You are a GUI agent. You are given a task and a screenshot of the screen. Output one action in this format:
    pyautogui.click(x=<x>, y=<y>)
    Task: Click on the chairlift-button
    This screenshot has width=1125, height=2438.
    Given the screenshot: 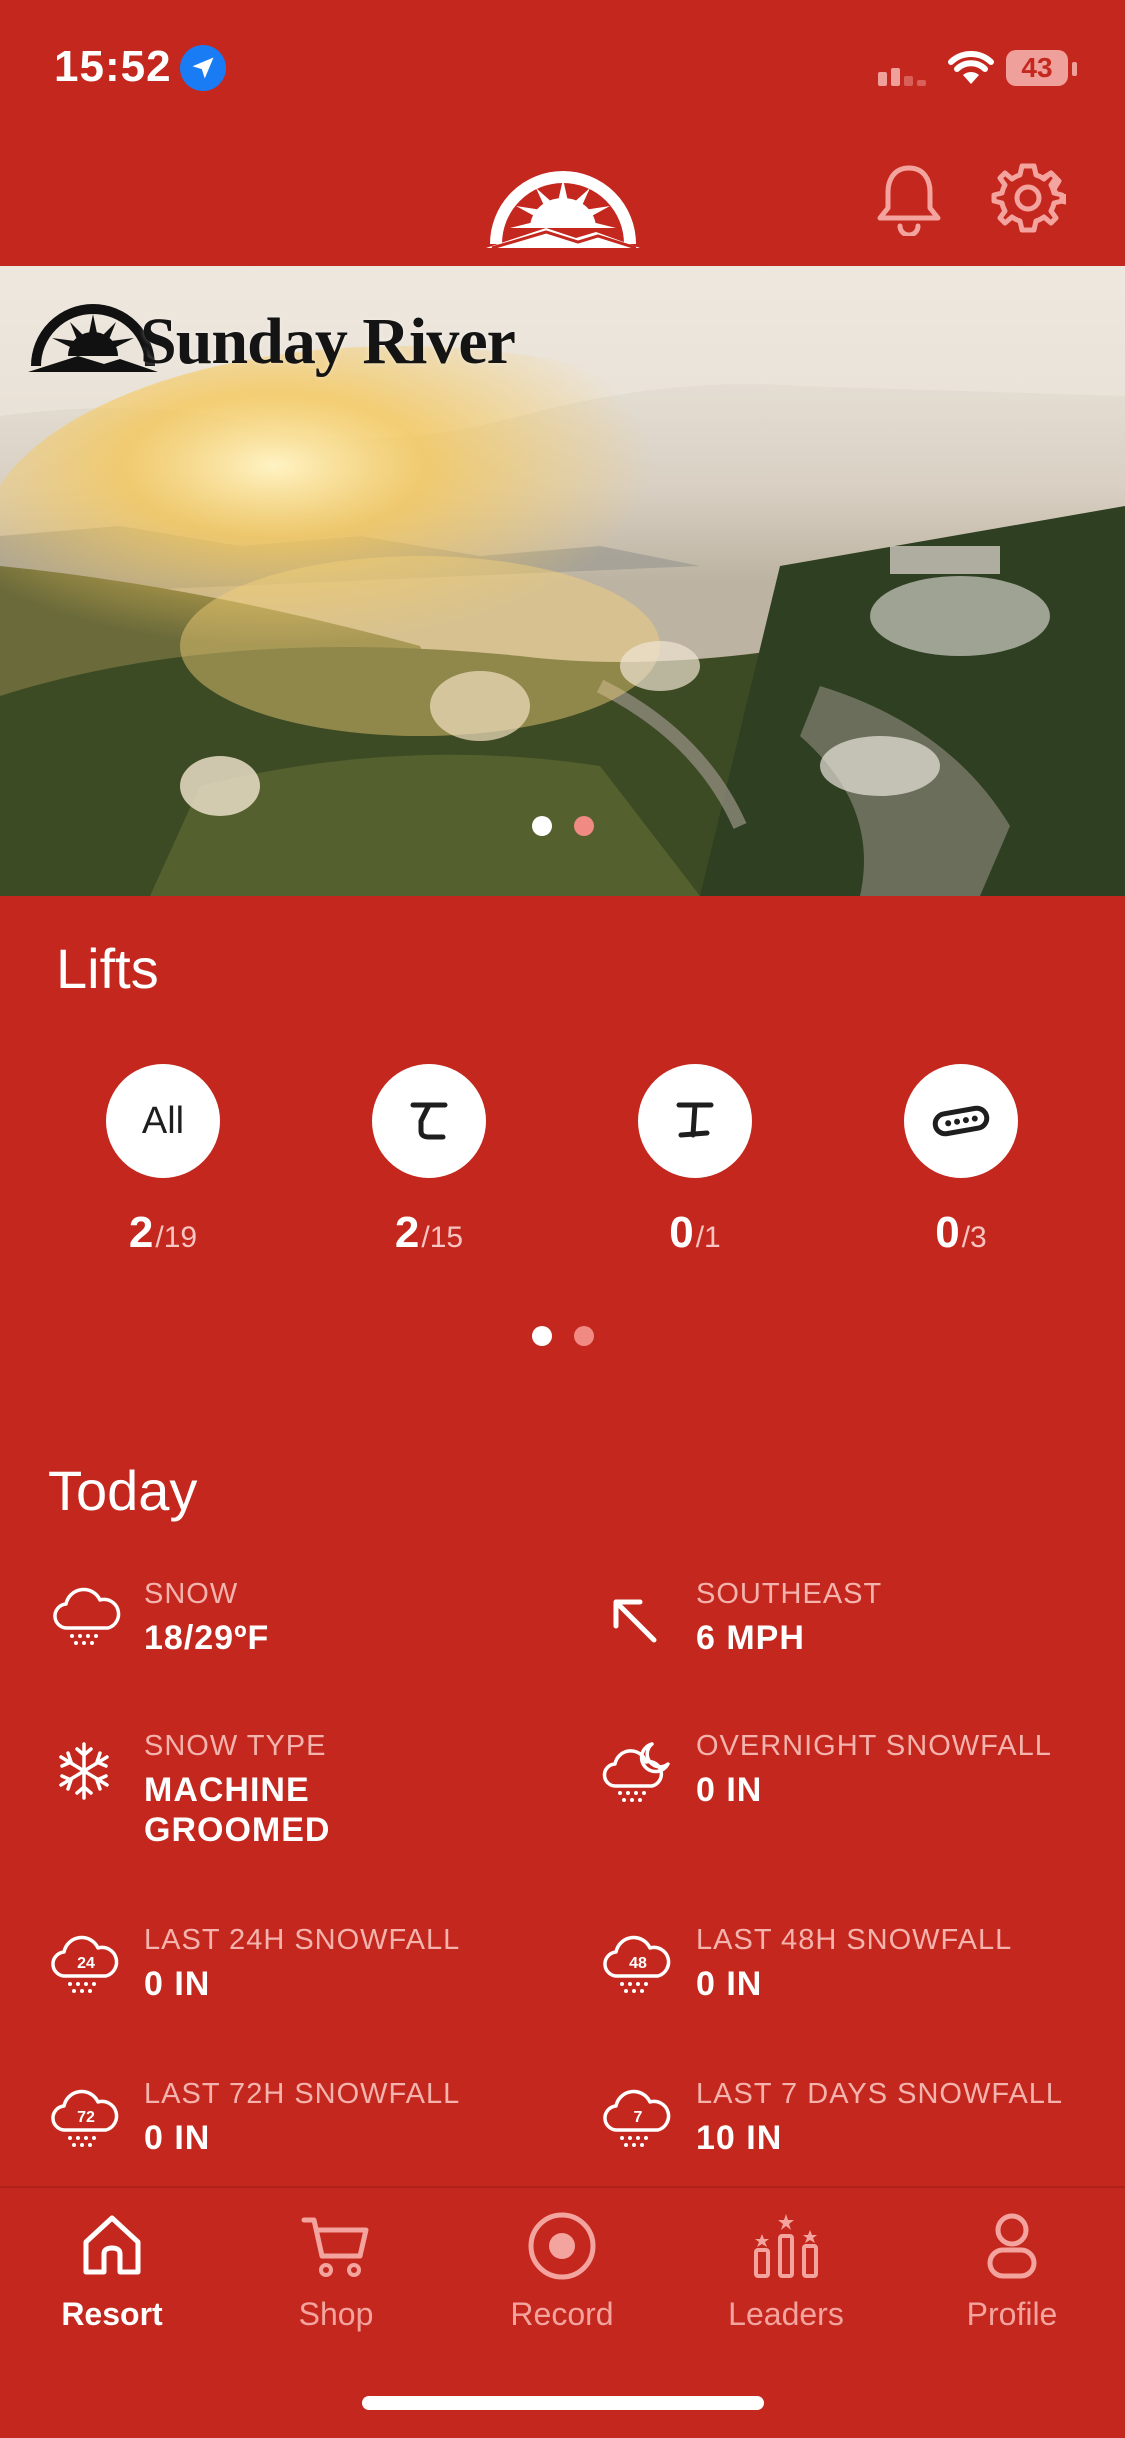 What is the action you would take?
    pyautogui.click(x=429, y=1121)
    